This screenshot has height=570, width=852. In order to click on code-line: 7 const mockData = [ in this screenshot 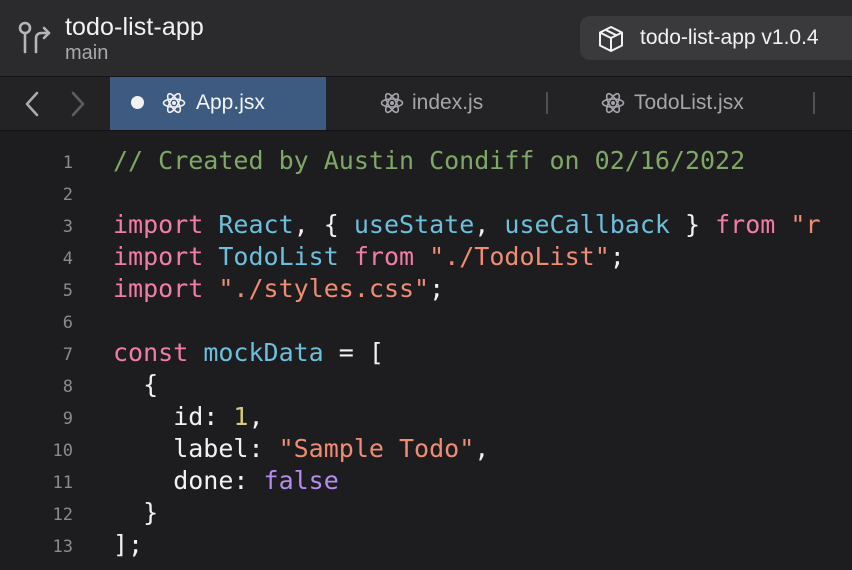, I will do `click(426, 353)`.